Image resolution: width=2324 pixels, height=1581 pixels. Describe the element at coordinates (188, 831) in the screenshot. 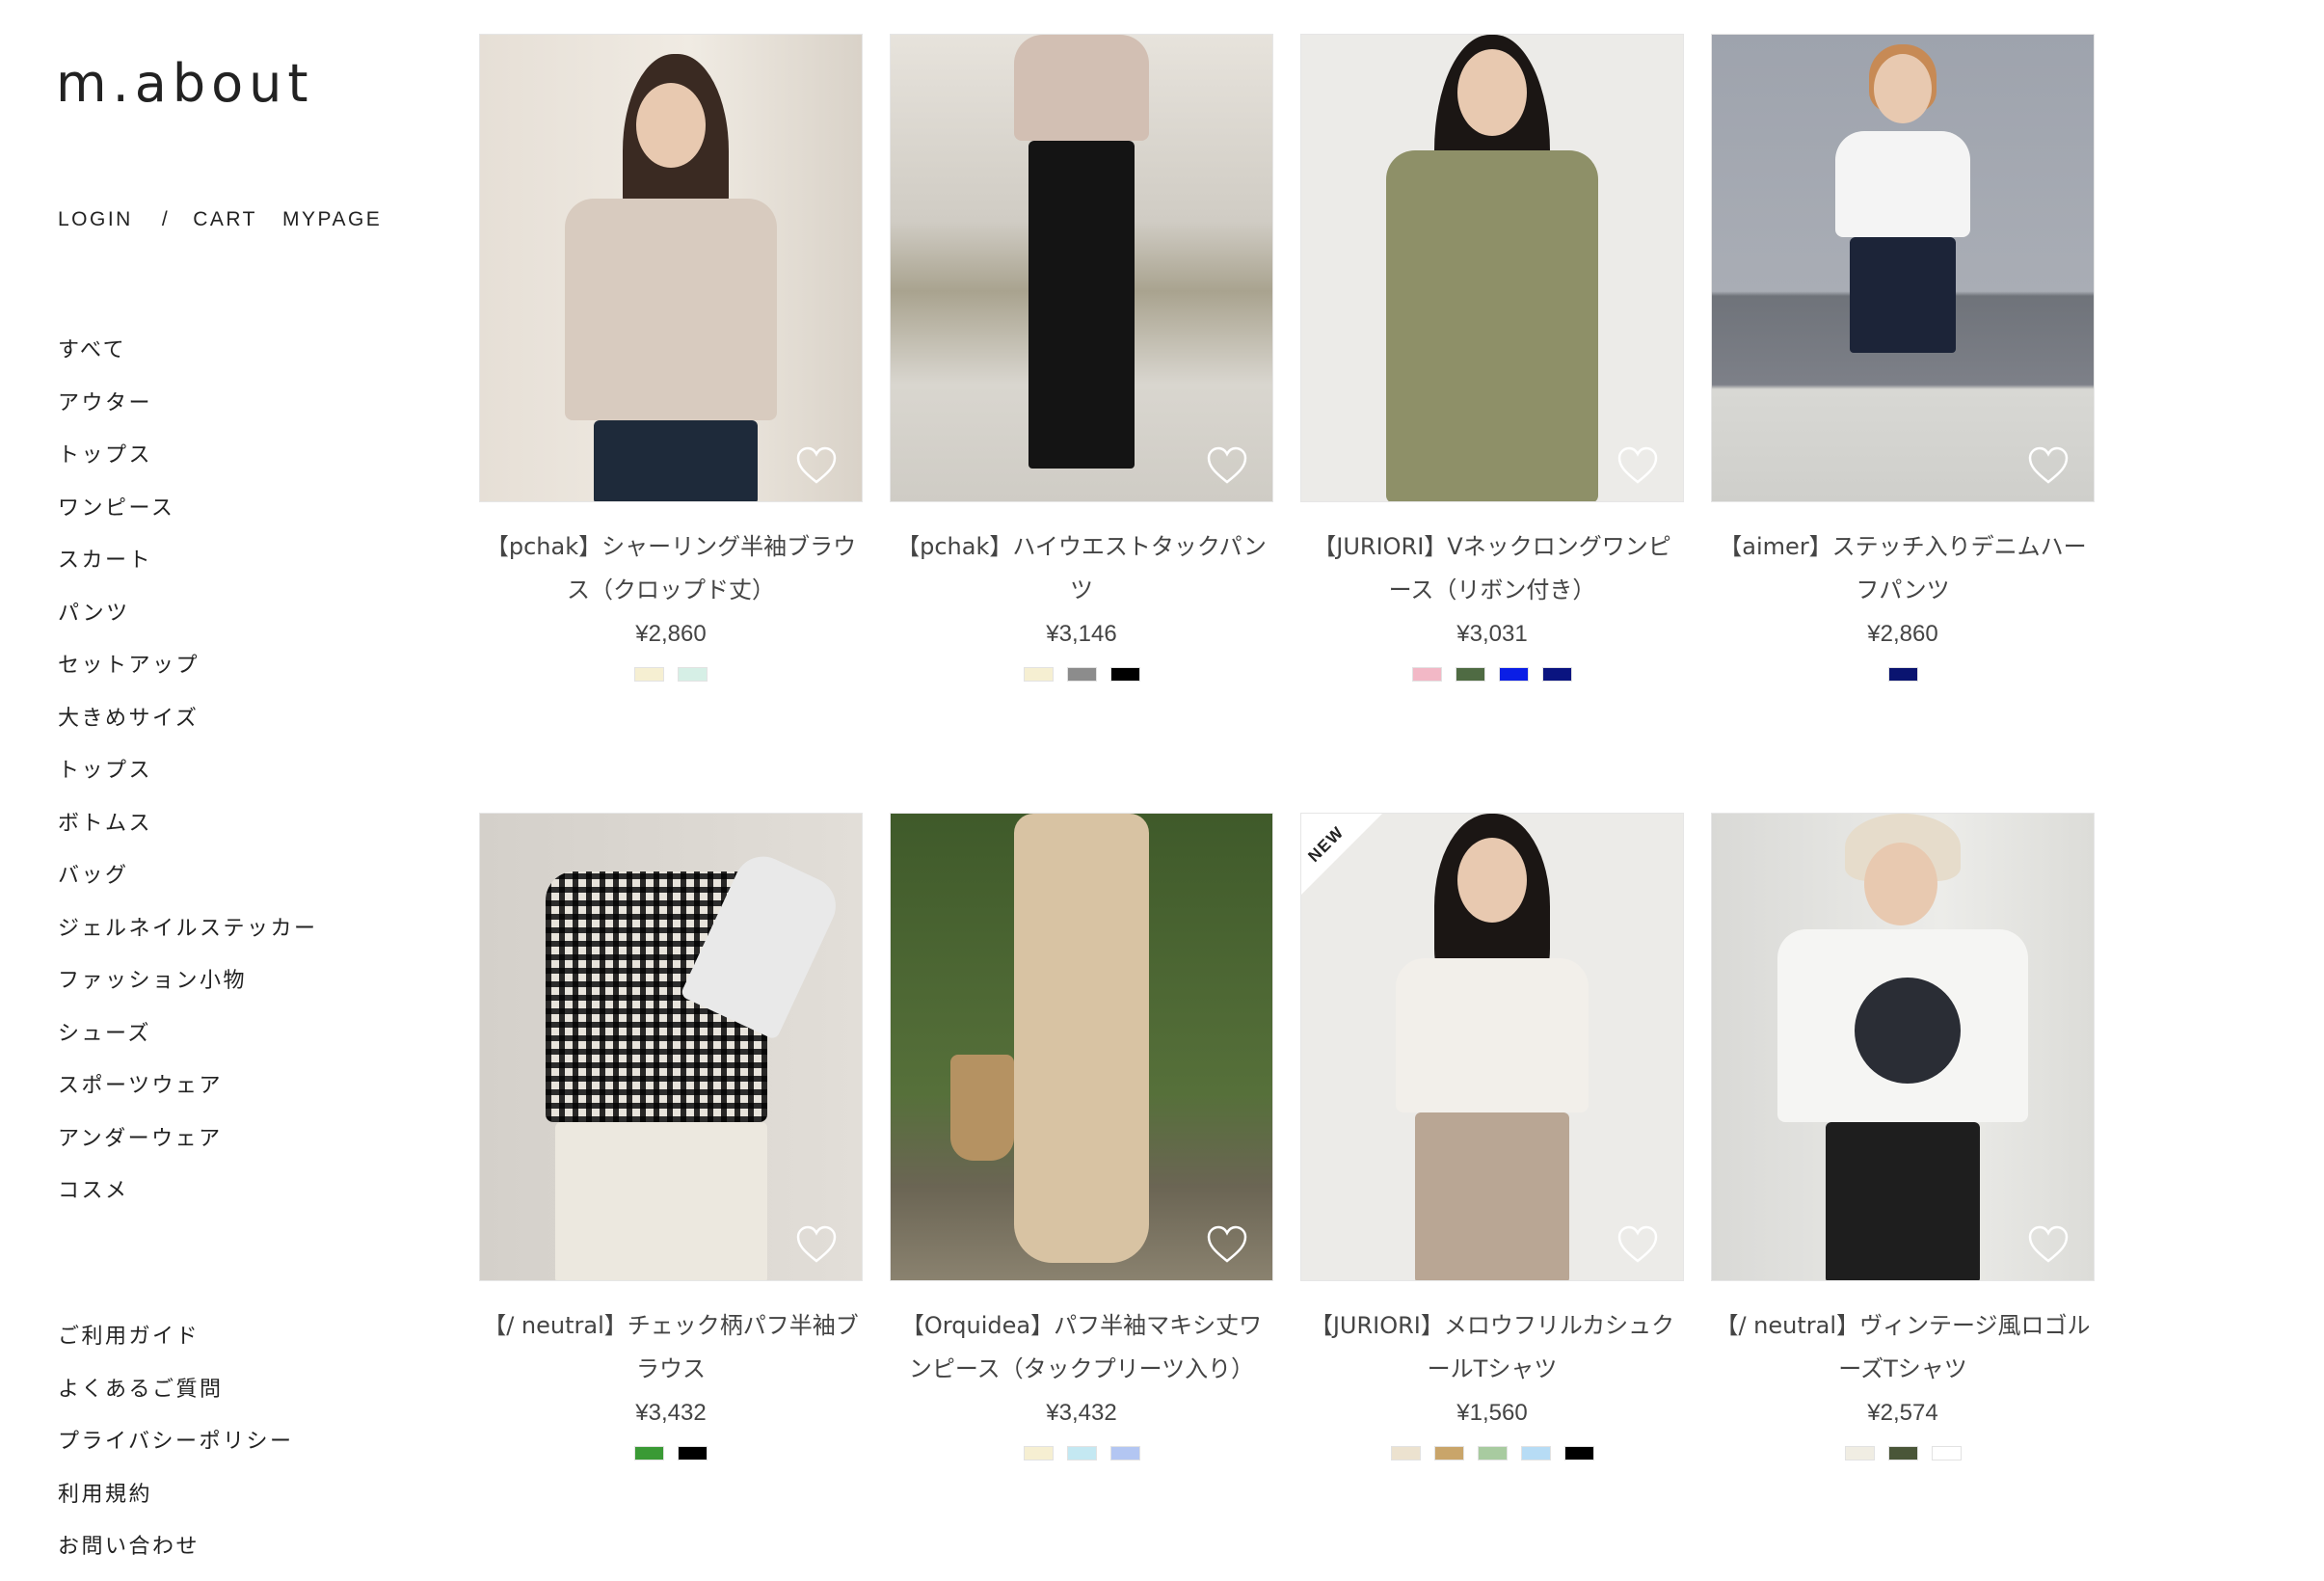

I see `category-link-bottoms: ボトムス` at that location.